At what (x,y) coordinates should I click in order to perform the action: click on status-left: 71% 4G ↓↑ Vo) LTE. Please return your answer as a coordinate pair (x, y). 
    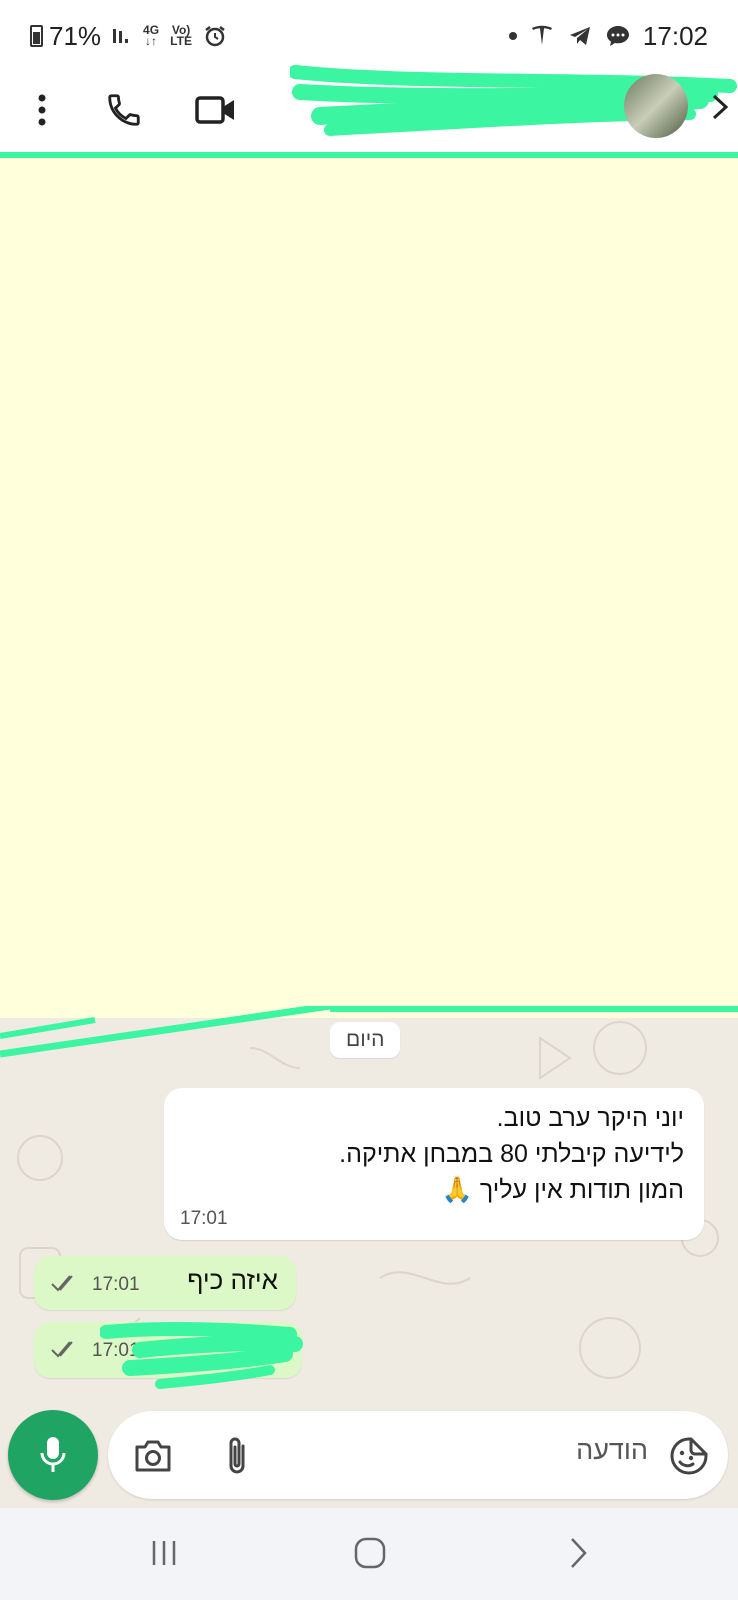
    Looking at the image, I should click on (128, 36).